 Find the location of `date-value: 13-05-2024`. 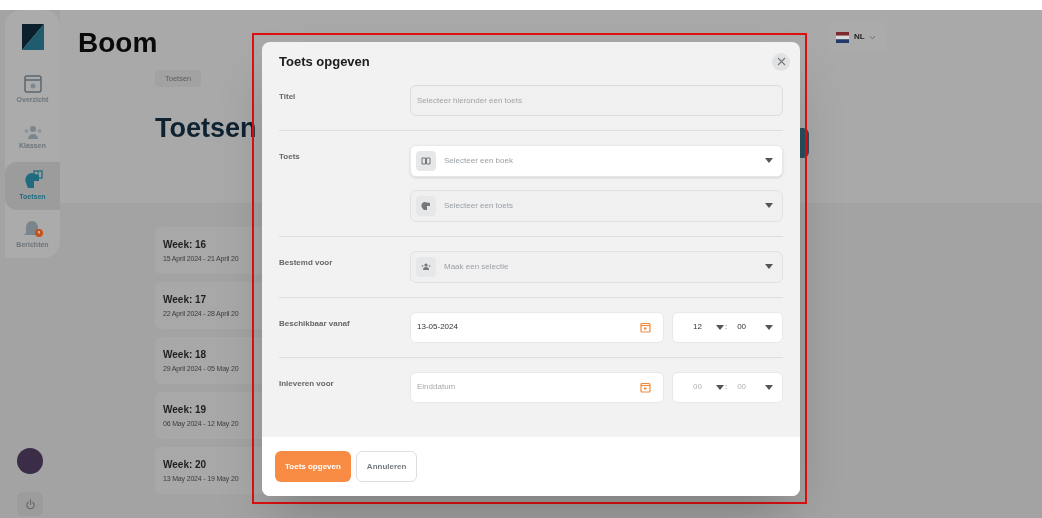

date-value: 13-05-2024 is located at coordinates (438, 327).